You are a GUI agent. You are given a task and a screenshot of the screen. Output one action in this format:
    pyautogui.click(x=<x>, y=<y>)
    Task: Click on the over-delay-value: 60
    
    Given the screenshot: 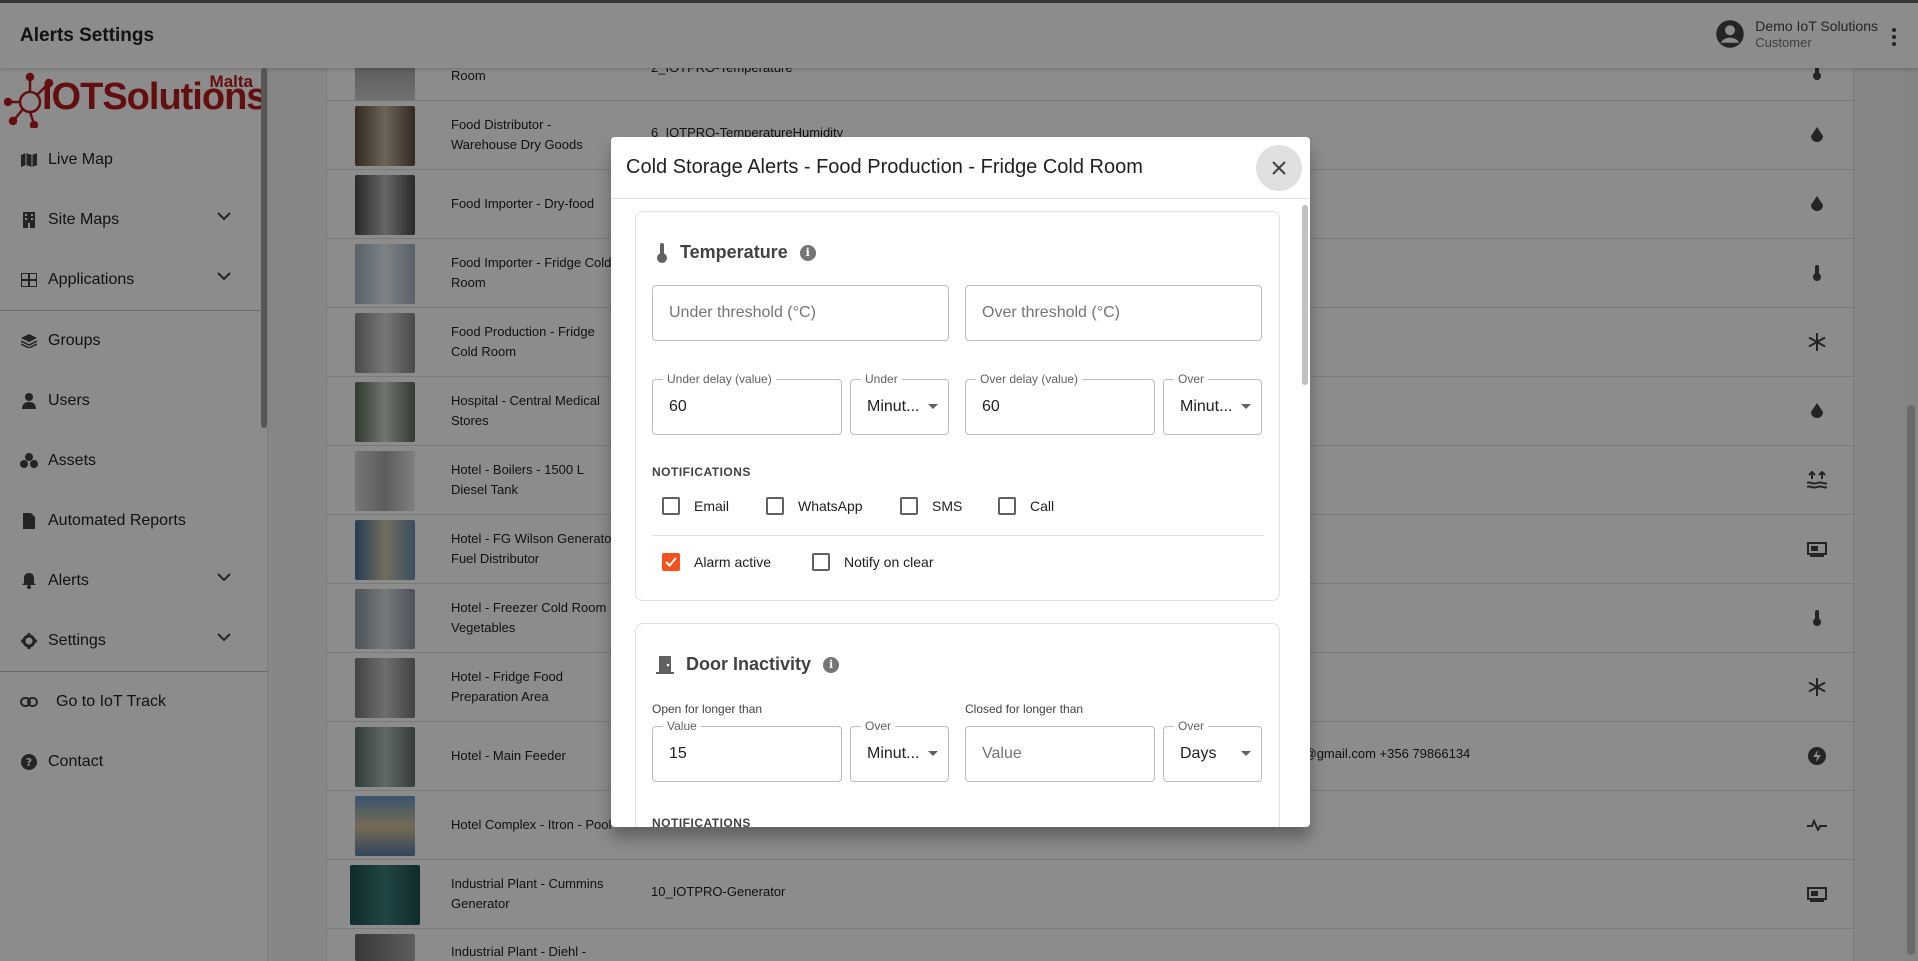 What is the action you would take?
    pyautogui.click(x=991, y=406)
    